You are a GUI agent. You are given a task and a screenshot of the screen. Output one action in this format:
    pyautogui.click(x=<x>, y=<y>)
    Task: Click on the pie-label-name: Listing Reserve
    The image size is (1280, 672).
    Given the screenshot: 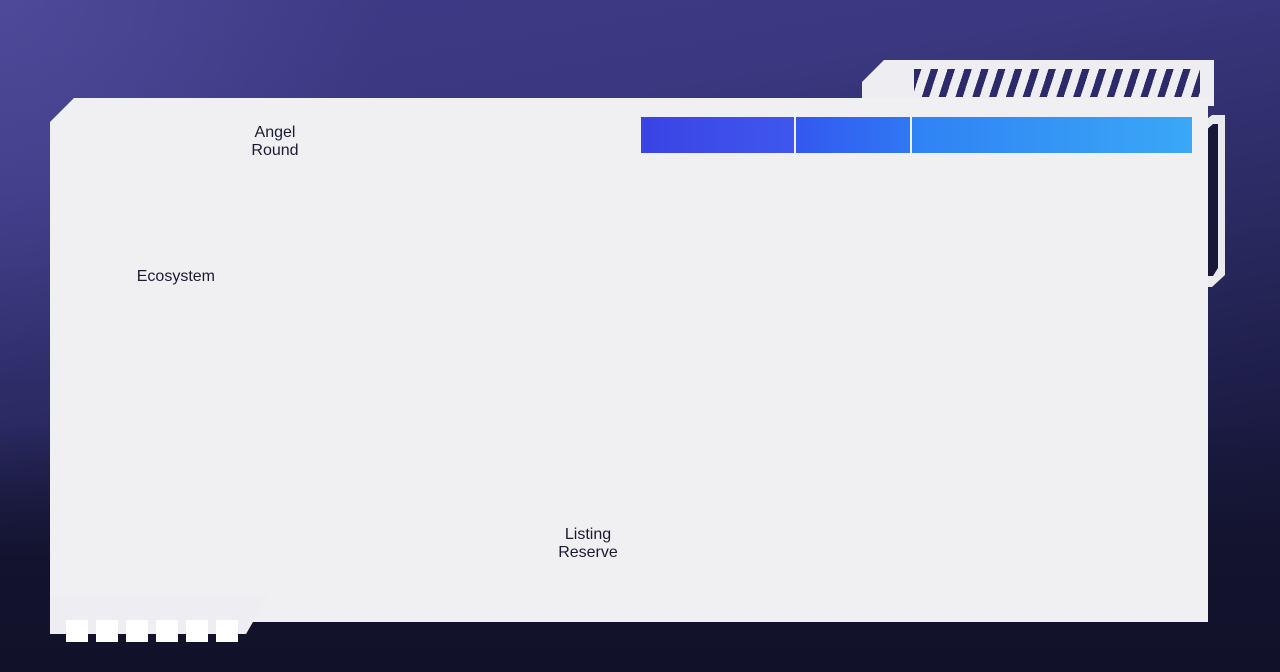 What is the action you would take?
    pyautogui.click(x=588, y=543)
    